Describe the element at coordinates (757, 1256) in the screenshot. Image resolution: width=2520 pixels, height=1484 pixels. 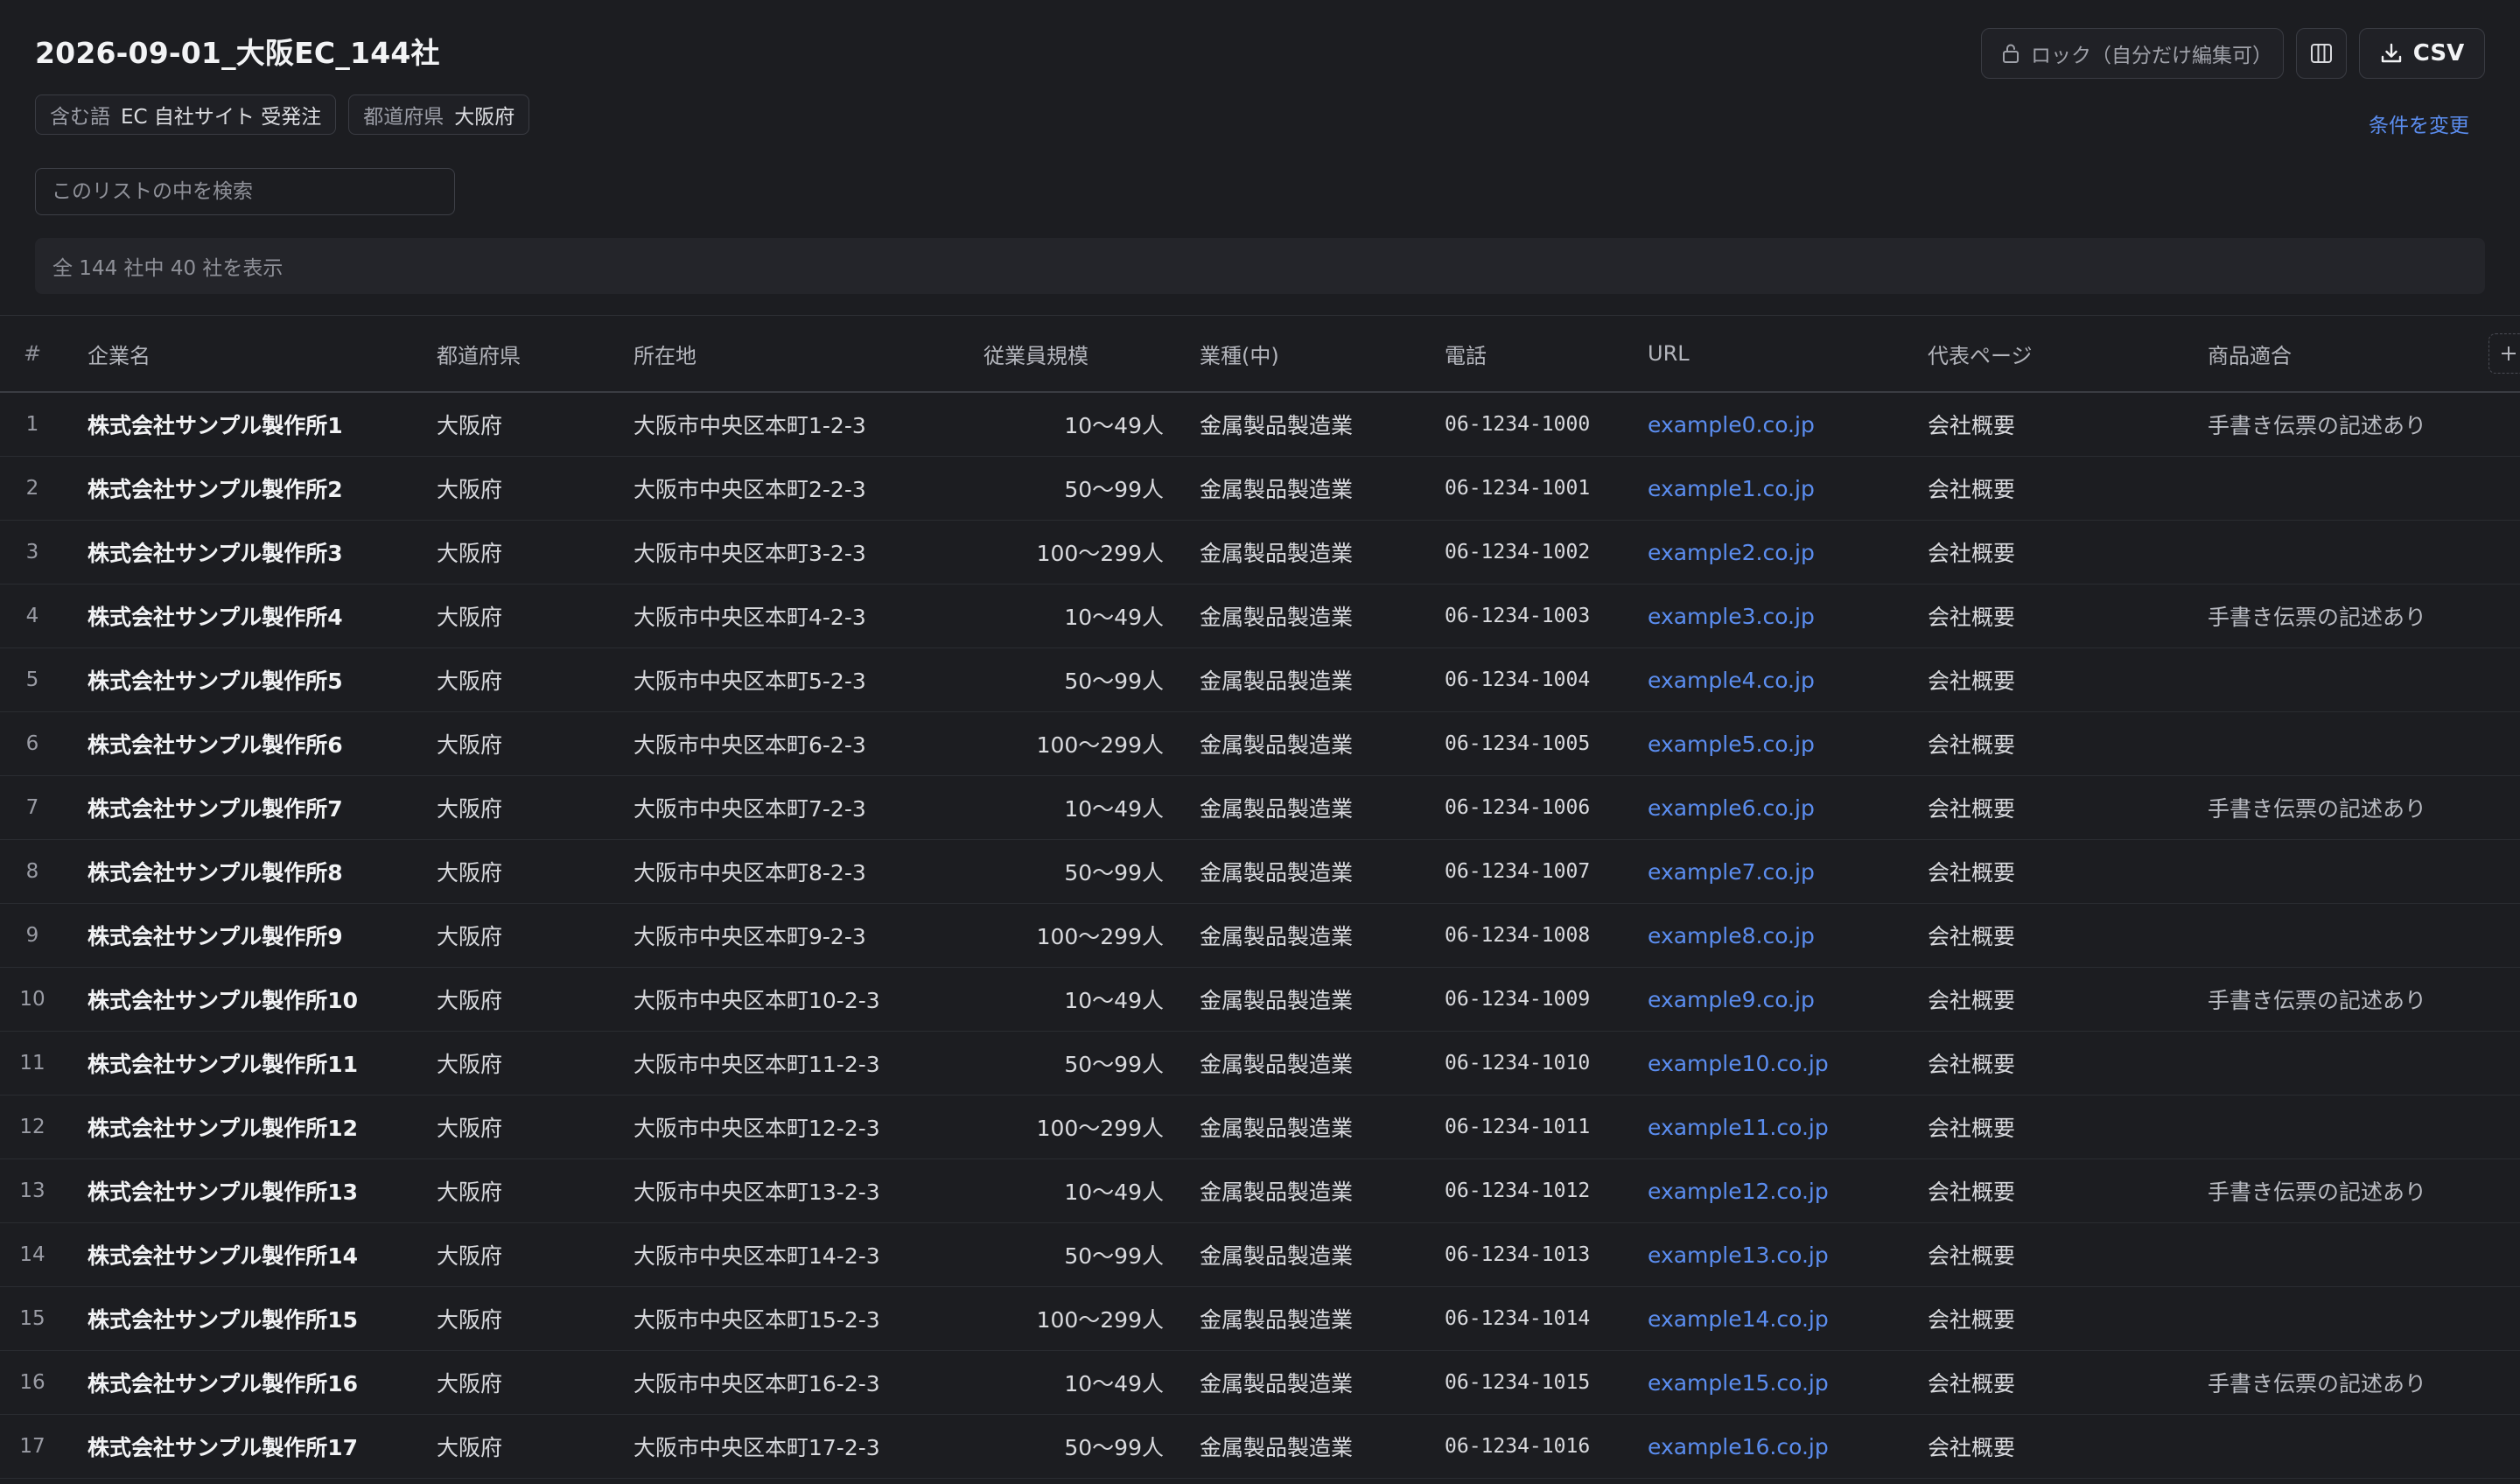
I see `address-cell: 大阪市中央区本町14-2-3` at that location.